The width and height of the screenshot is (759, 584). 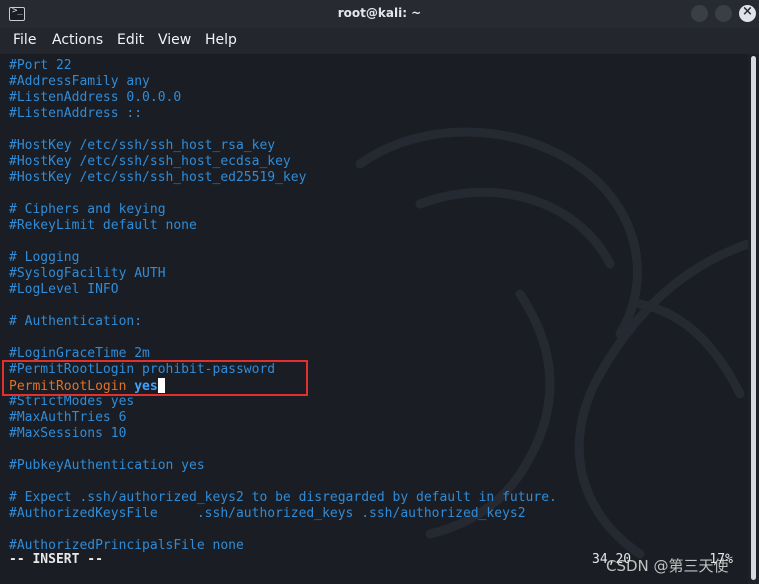 What do you see at coordinates (142, 145) in the screenshot?
I see `config-line: #HostKey /etc/ssh/ssh_host_rsa_key` at bounding box center [142, 145].